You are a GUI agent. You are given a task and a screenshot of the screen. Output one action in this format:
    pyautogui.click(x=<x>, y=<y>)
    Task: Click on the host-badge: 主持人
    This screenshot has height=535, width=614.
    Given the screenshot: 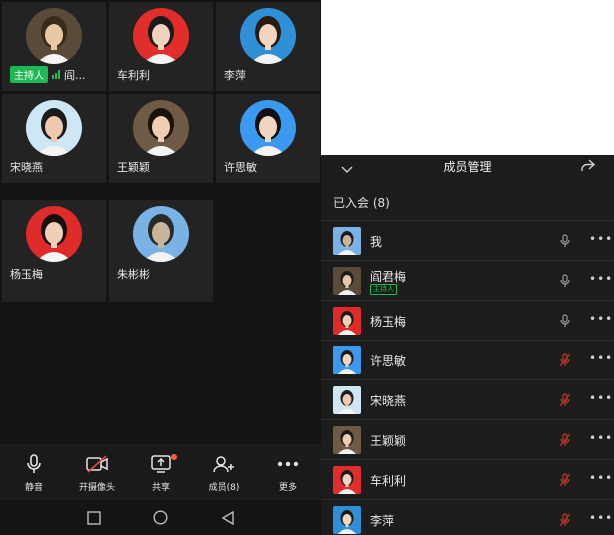 What is the action you would take?
    pyautogui.click(x=29, y=74)
    